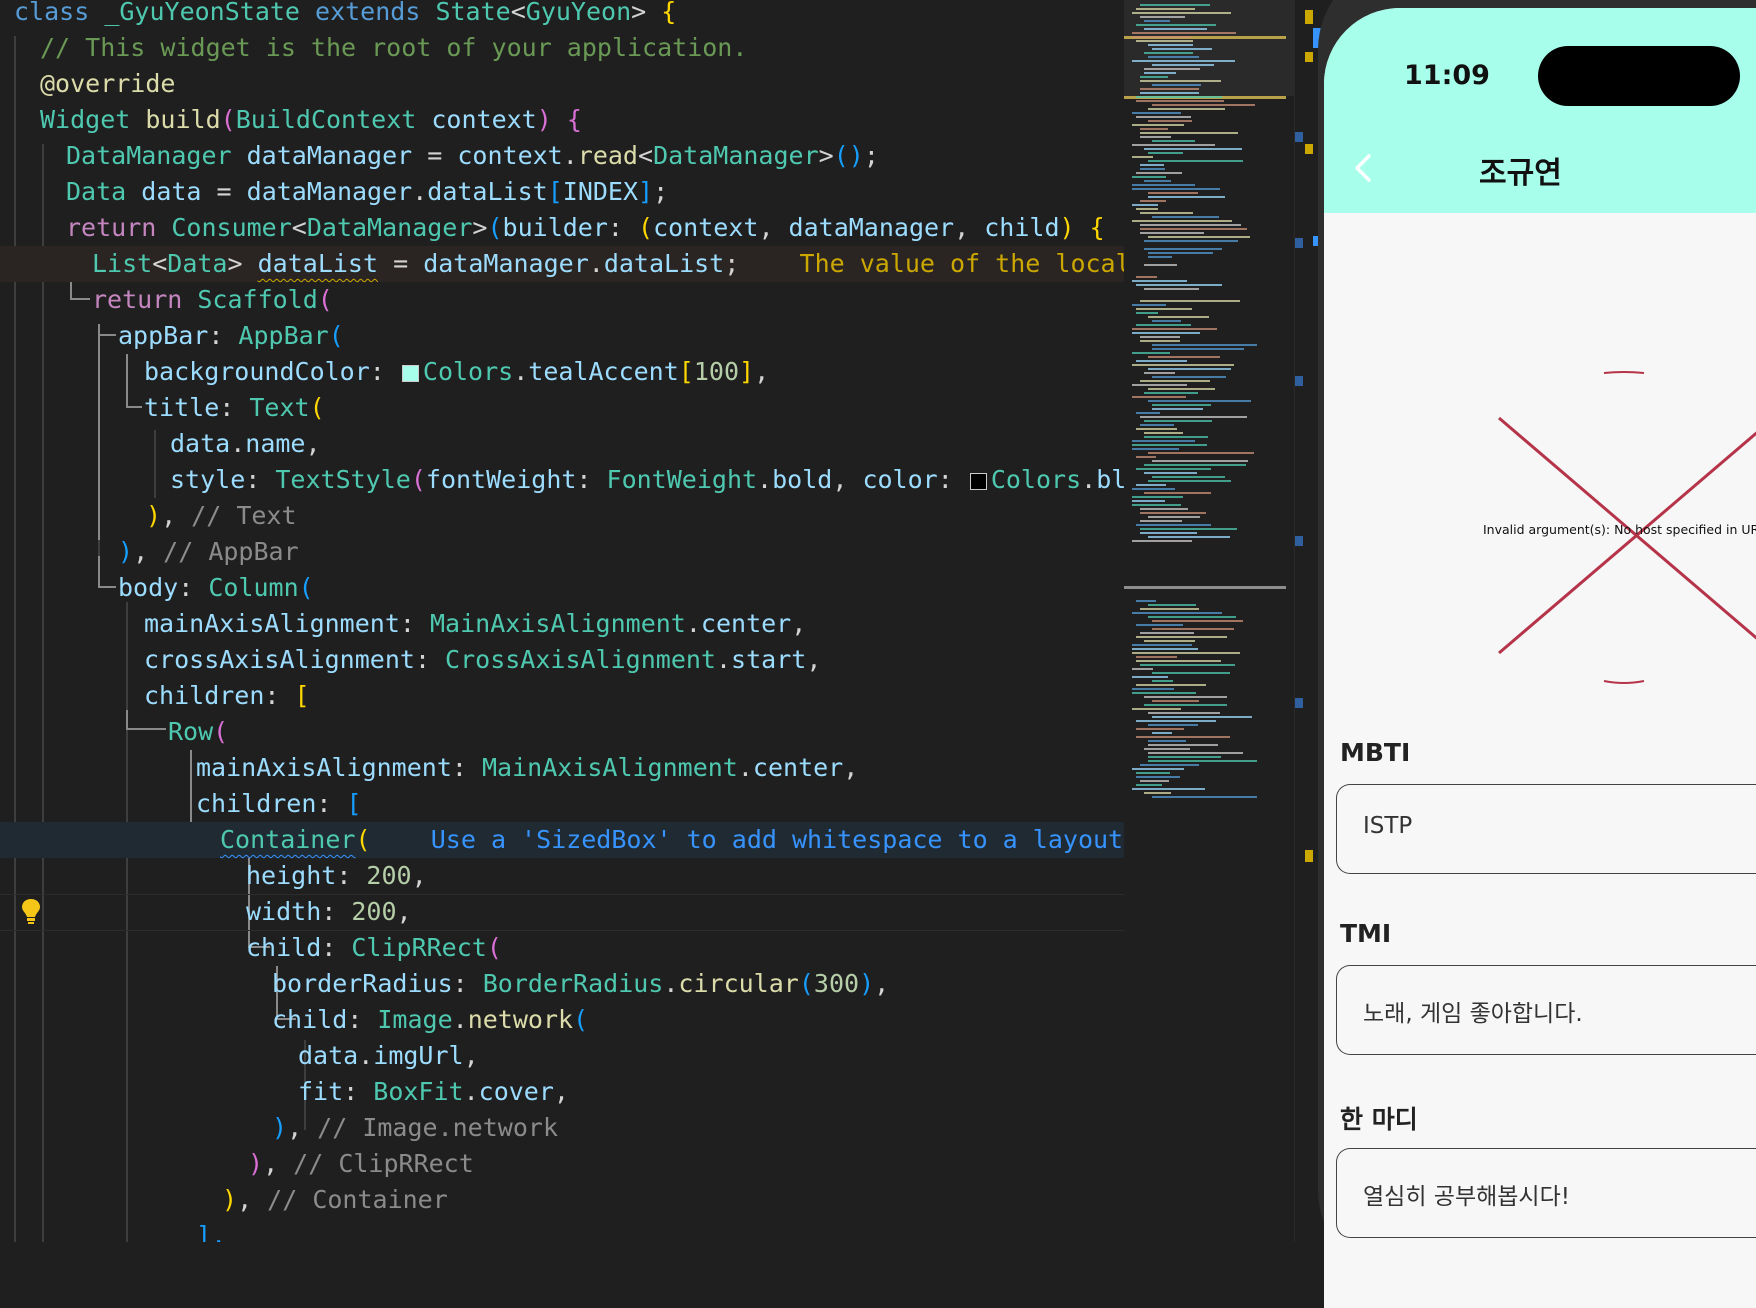 The height and width of the screenshot is (1308, 1756). Describe the element at coordinates (562, 516) in the screenshot. I see `code-line: ), // Text` at that location.